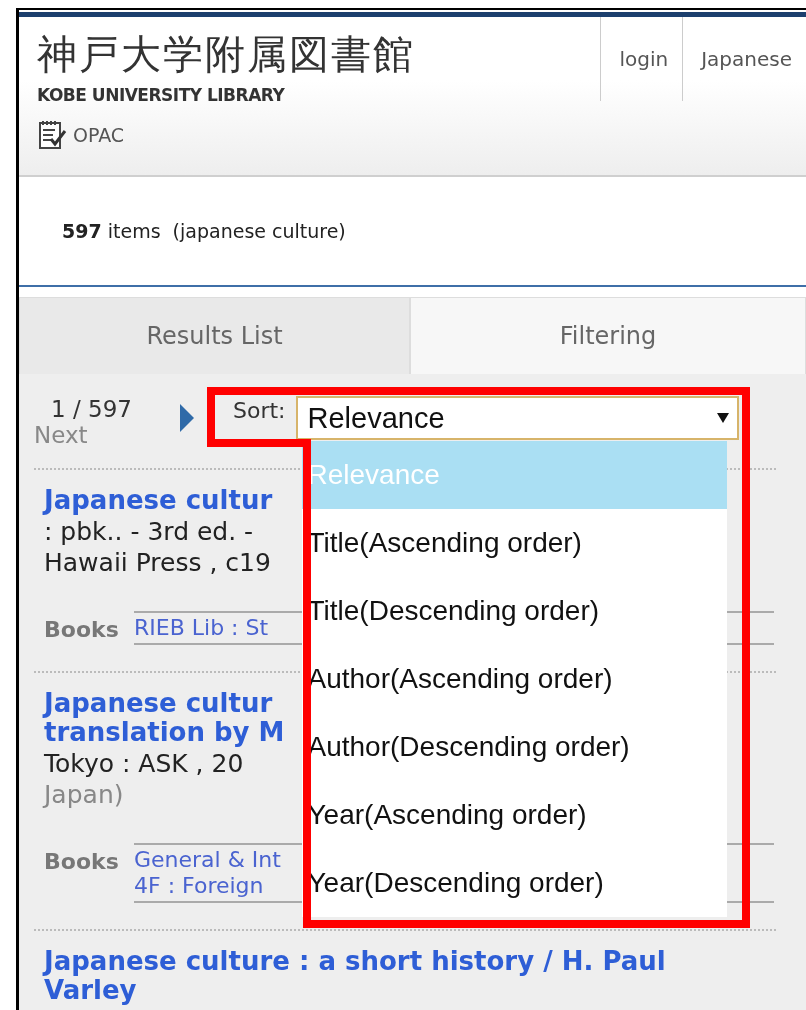 The image size is (806, 1010). Describe the element at coordinates (187, 418) in the screenshot. I see `next-arrow-icon` at that location.